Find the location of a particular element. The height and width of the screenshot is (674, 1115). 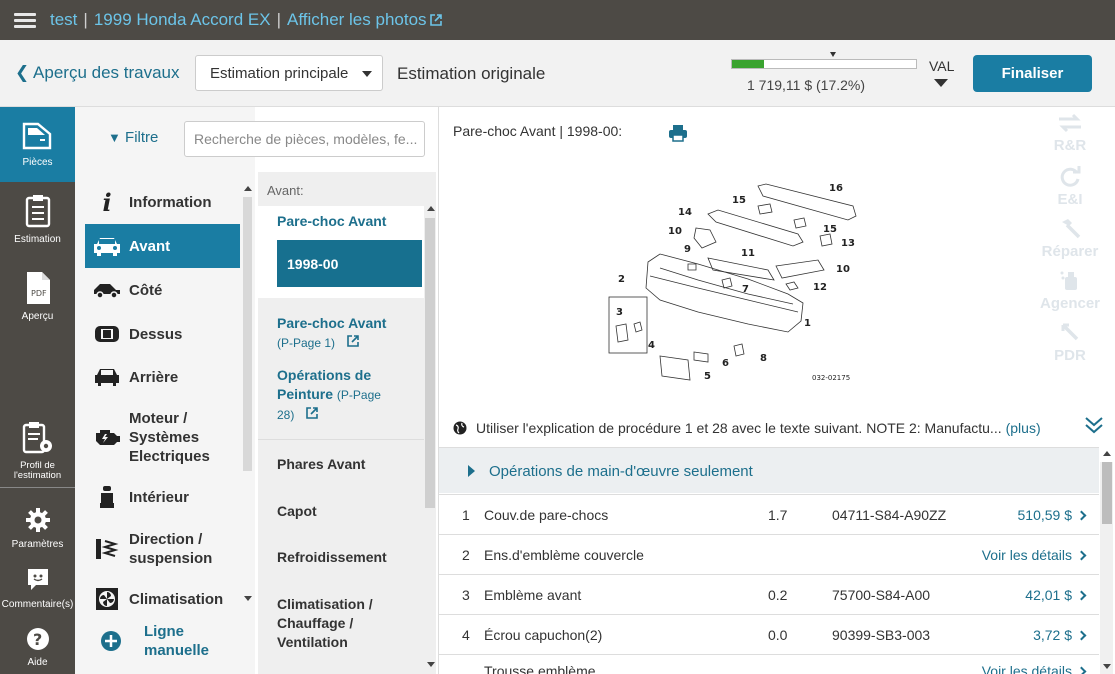

diagram-callout-10a: 10 is located at coordinates (675, 231).